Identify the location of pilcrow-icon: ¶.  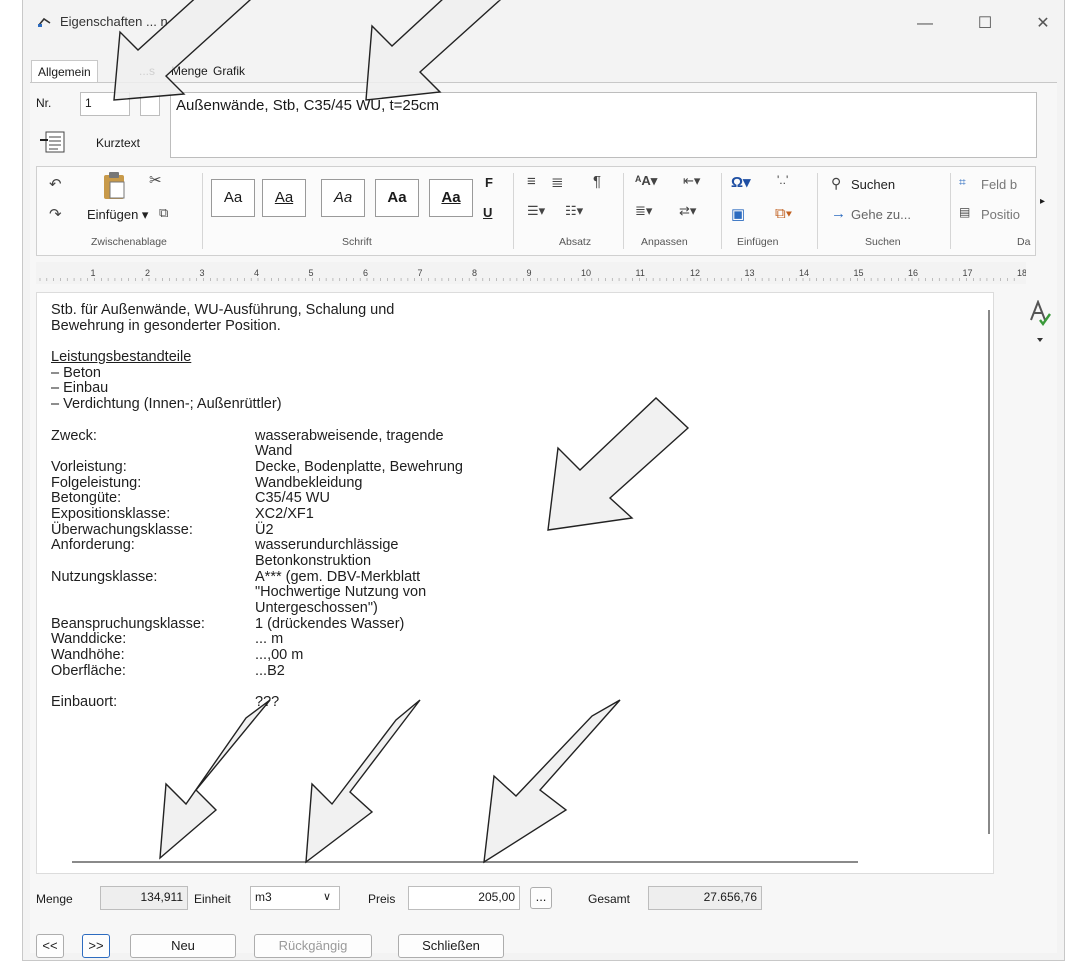
(597, 181).